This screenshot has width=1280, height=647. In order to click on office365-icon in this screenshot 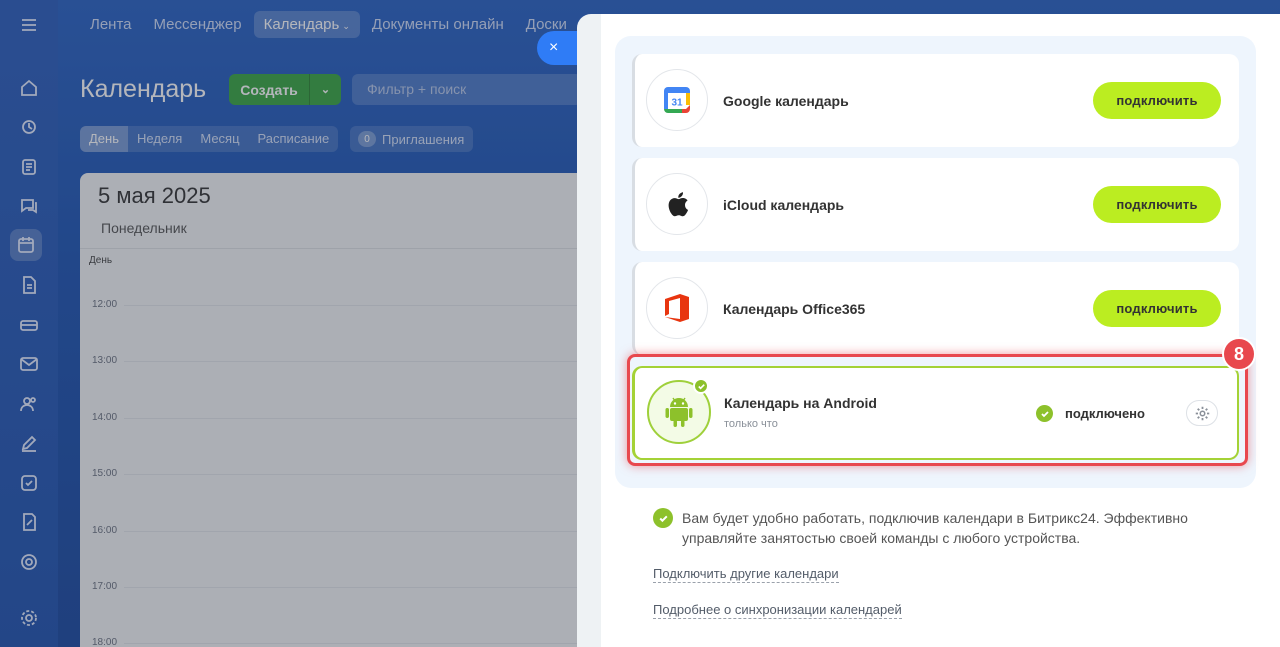, I will do `click(677, 308)`.